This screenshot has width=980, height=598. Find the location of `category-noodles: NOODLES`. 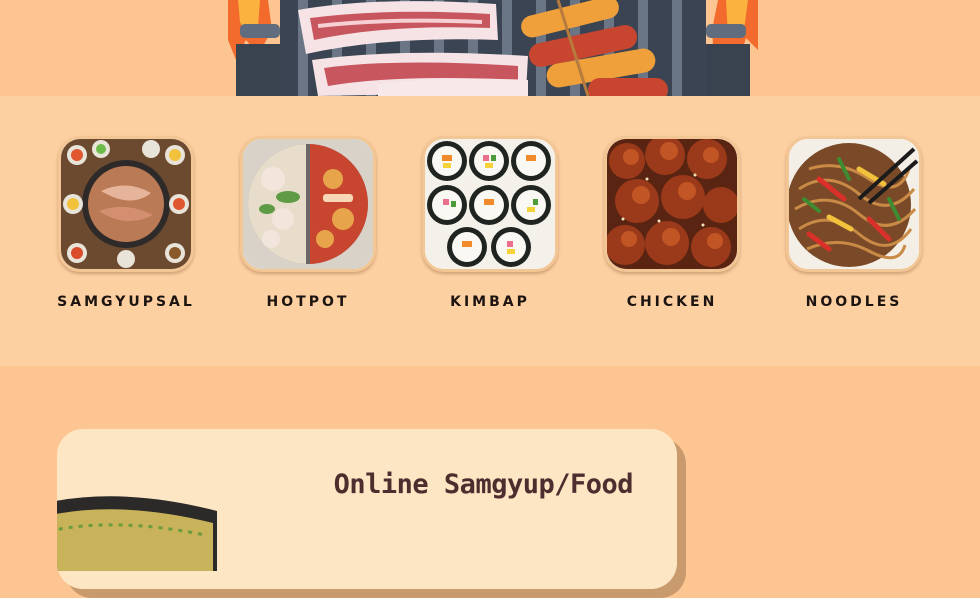

category-noodles: NOODLES is located at coordinates (854, 223).